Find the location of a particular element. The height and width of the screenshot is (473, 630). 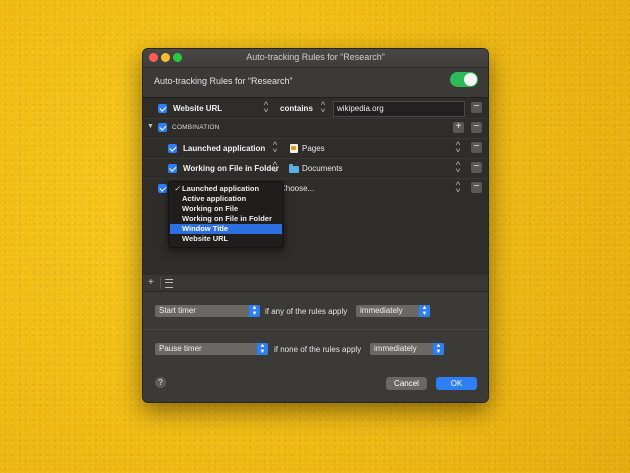

menu-item: Active application is located at coordinates (226, 199).